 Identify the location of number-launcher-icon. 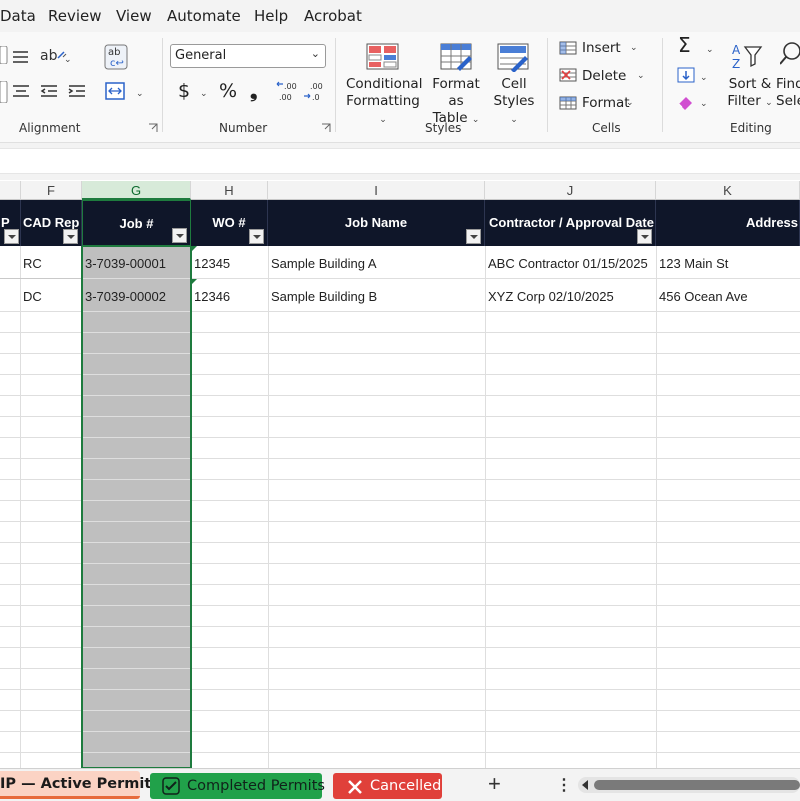
(326, 128).